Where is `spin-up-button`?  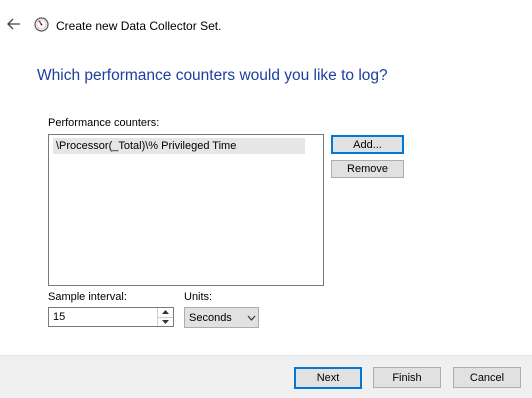
spin-up-button is located at coordinates (165, 312).